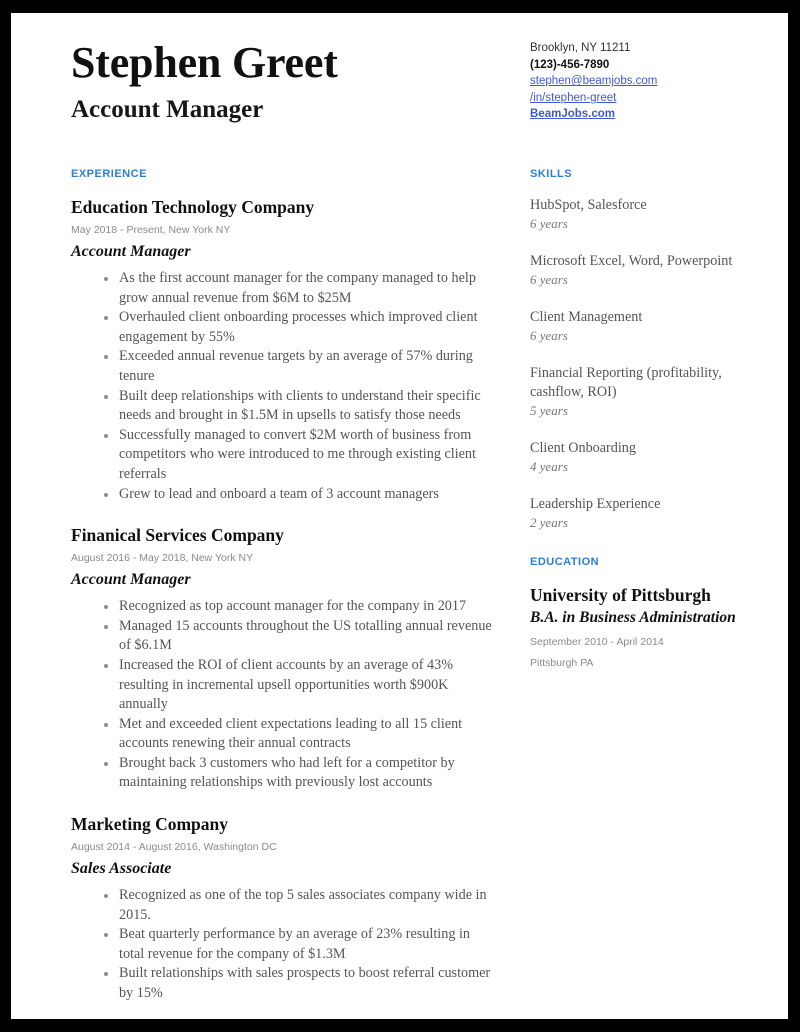  I want to click on education-school: University of Pittsburgh, so click(620, 595).